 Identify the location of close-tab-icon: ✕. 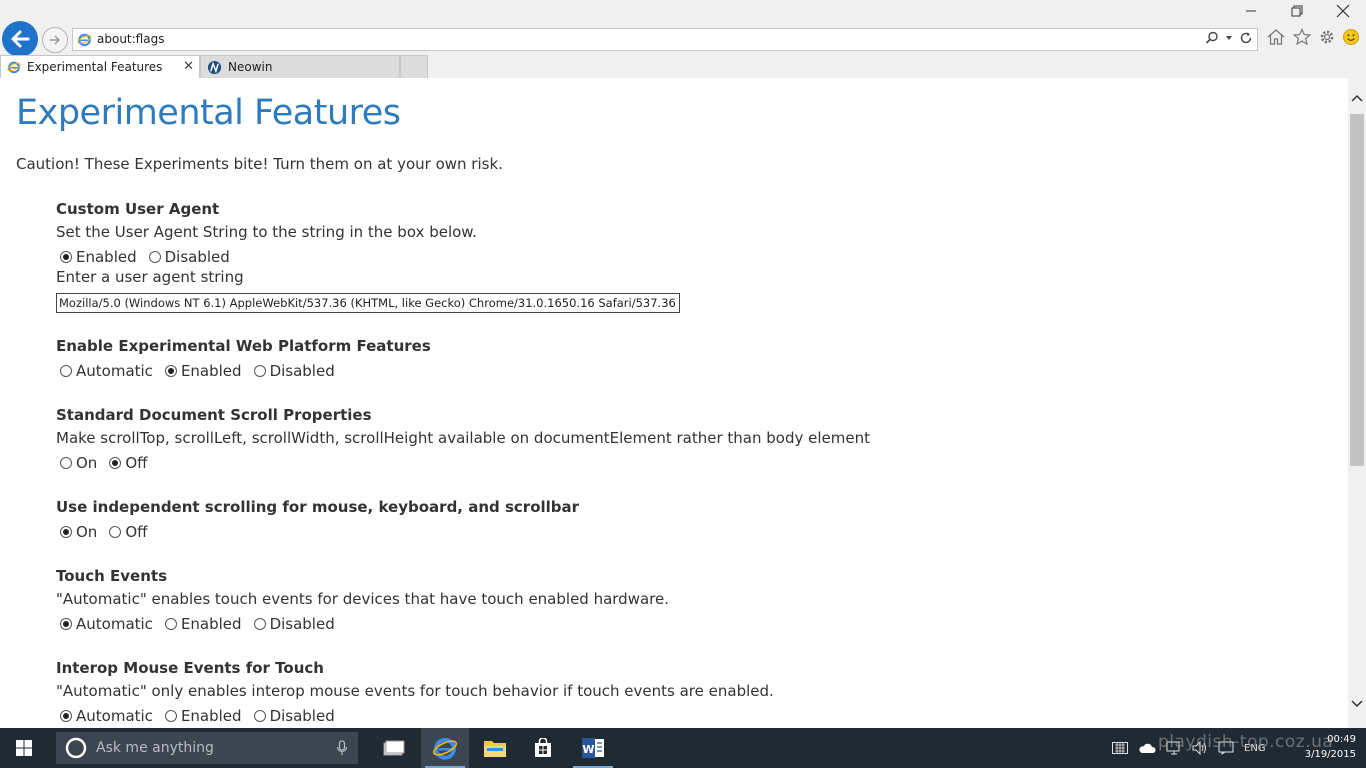
(188, 66).